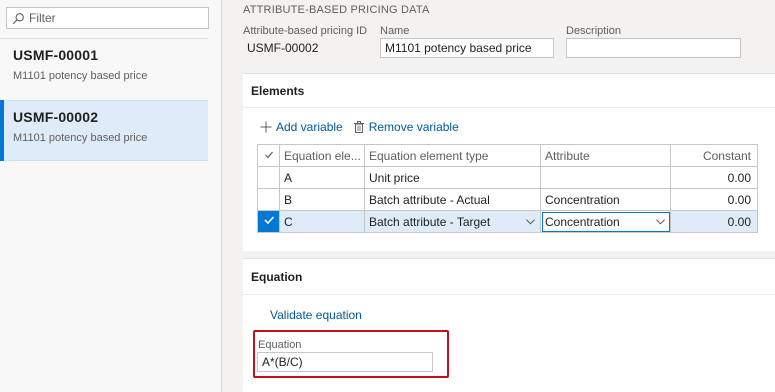 This screenshot has height=392, width=775. What do you see at coordinates (305, 31) in the screenshot?
I see `id-label: Attribute-based pricing ID` at bounding box center [305, 31].